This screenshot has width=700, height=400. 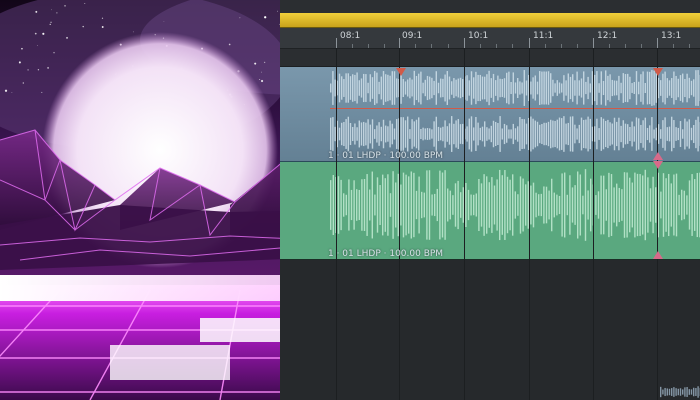 What do you see at coordinates (515, 108) in the screenshot?
I see `automation-line` at bounding box center [515, 108].